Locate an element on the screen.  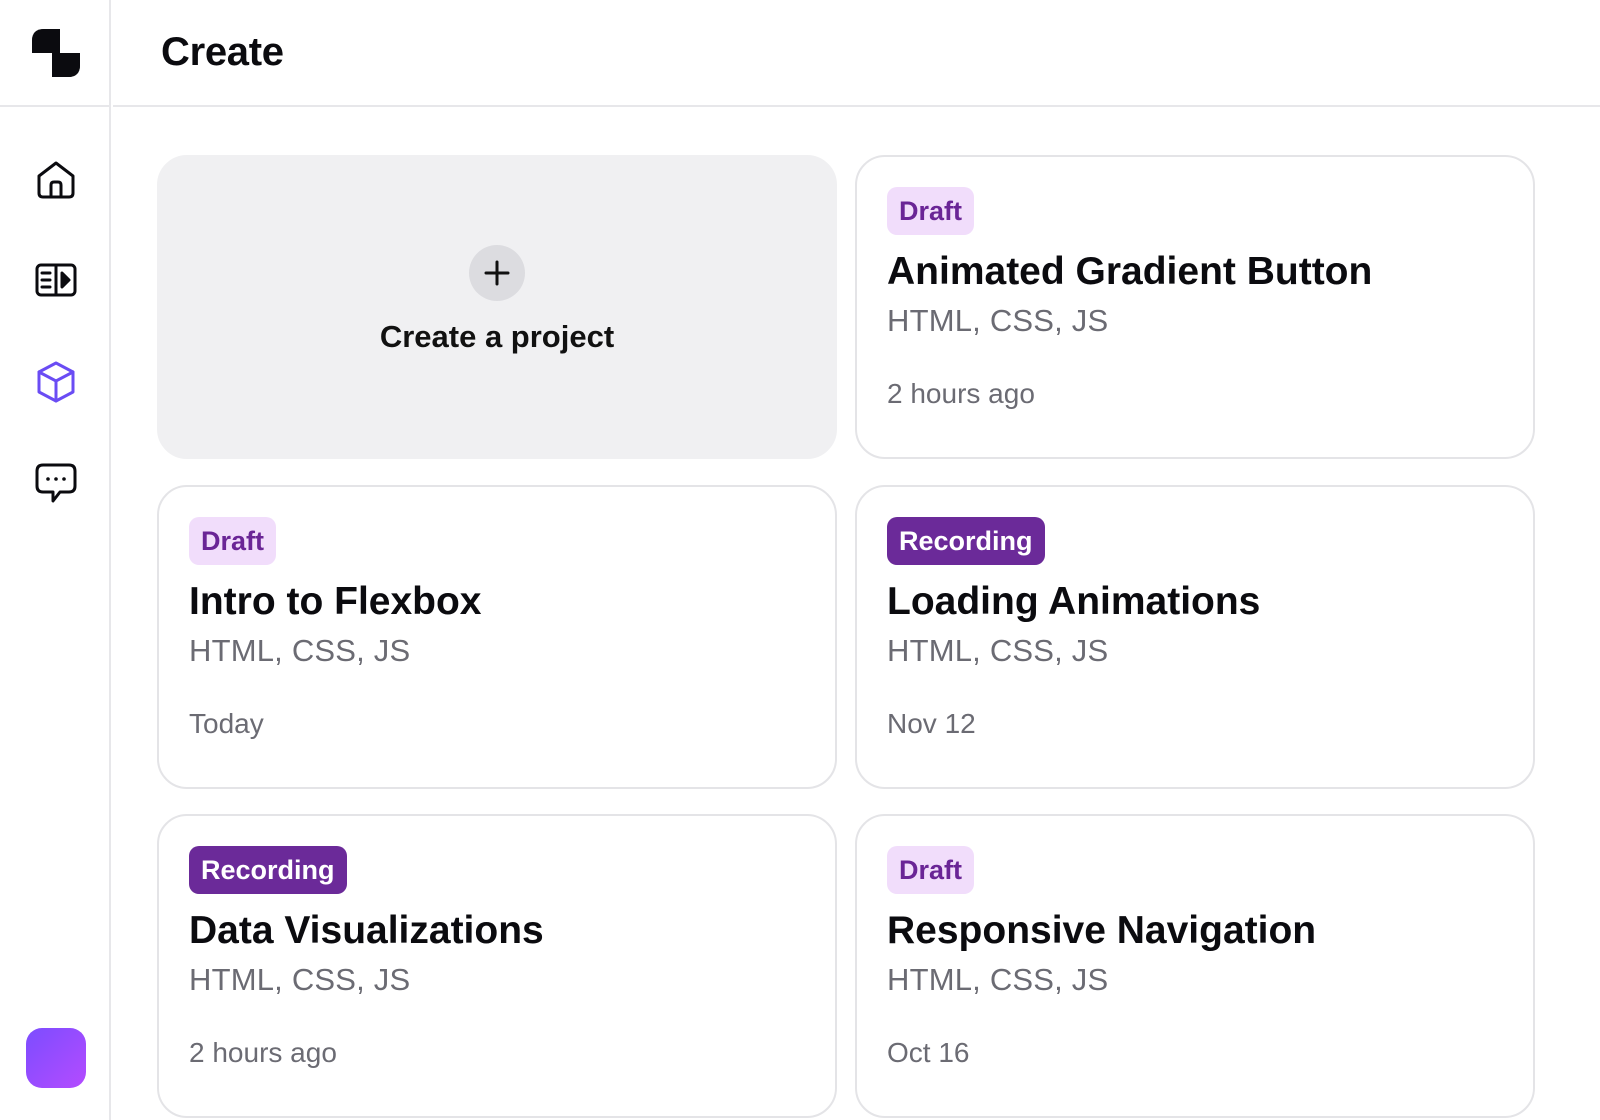
create-project-card: Create a project is located at coordinates (497, 307).